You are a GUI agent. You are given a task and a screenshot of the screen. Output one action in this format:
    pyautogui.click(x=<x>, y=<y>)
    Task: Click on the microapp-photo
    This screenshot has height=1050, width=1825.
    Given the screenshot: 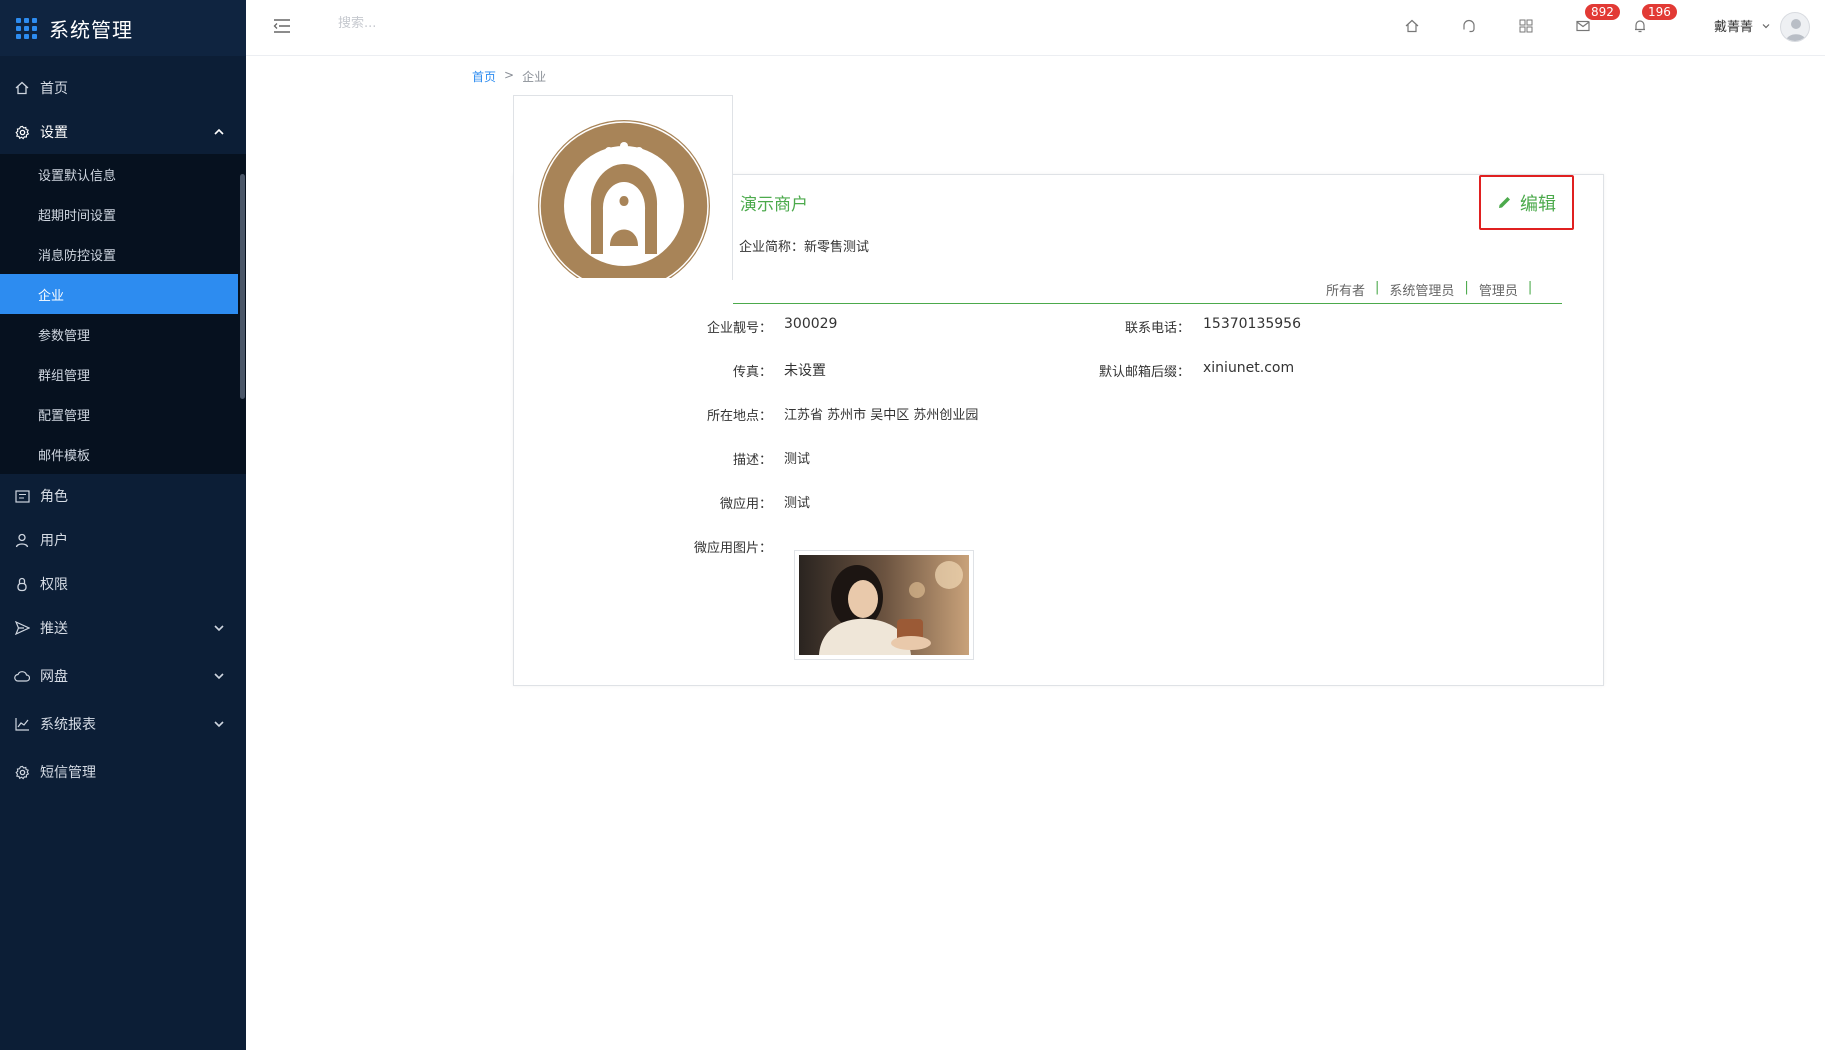 What is the action you would take?
    pyautogui.click(x=884, y=605)
    